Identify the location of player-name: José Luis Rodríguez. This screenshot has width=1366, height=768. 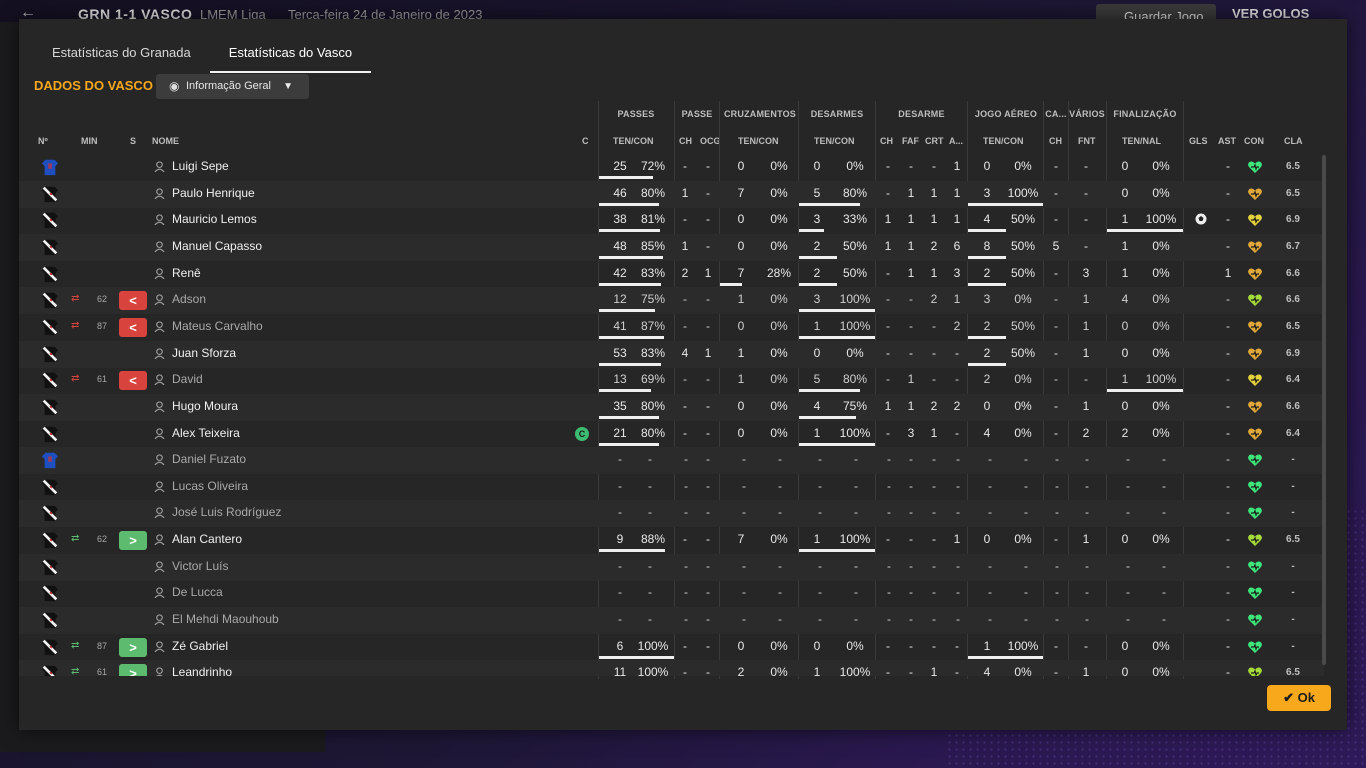
(362, 513).